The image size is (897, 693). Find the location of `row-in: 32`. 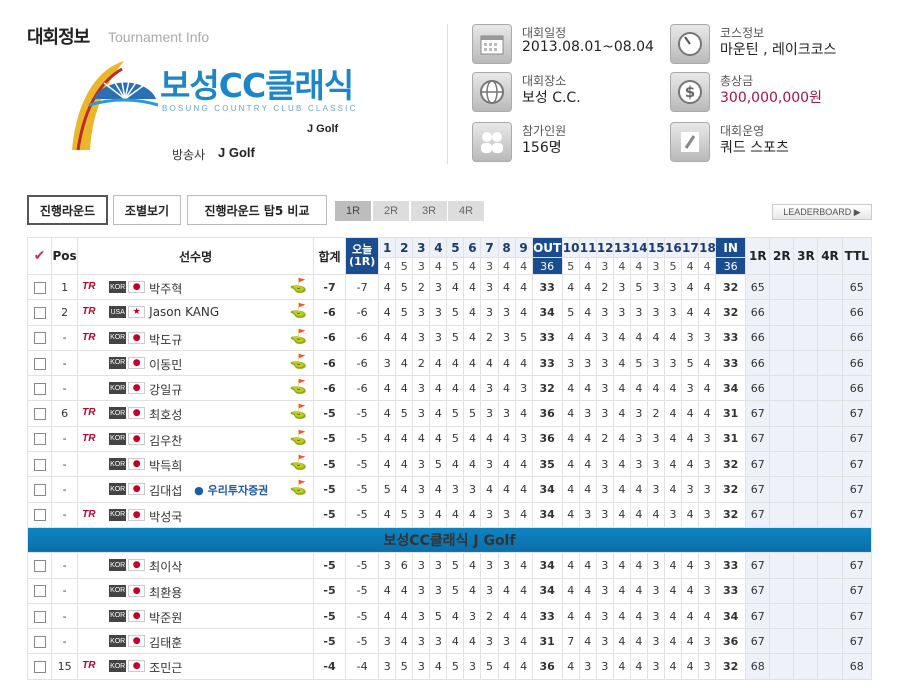

row-in: 32 is located at coordinates (731, 464).